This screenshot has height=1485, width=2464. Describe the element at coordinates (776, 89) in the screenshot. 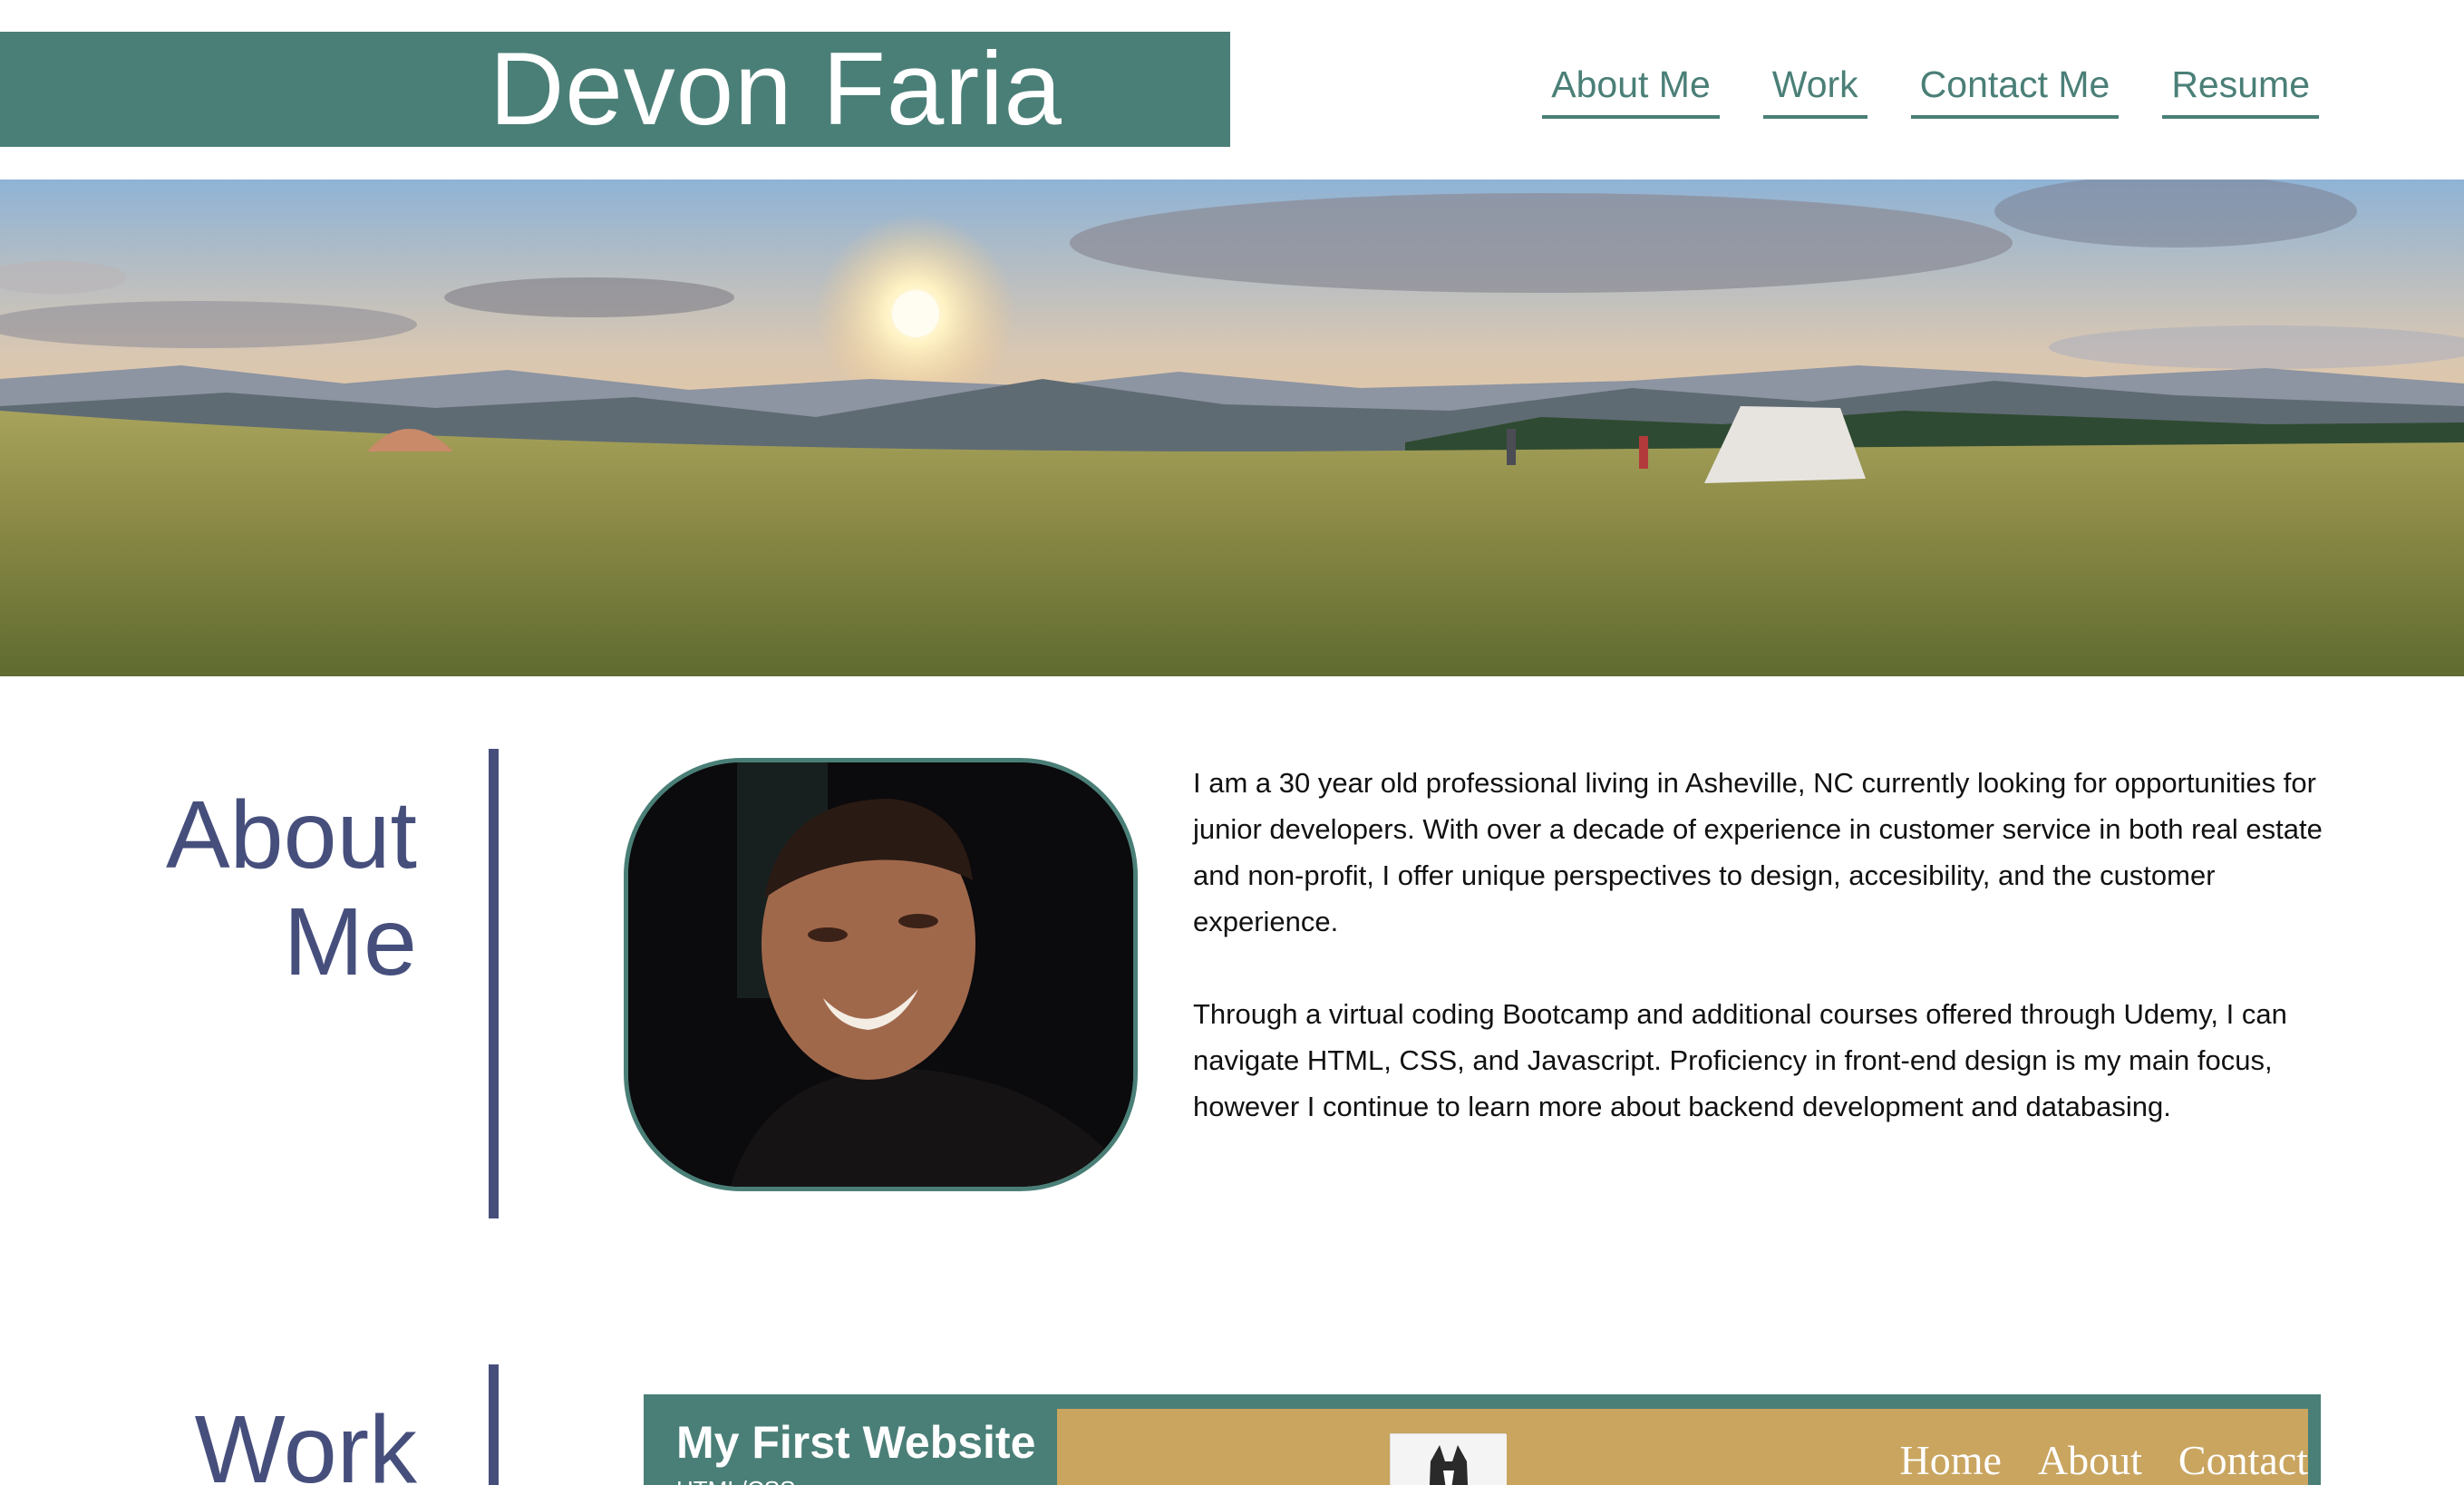

I see `site-title: Devon Faria` at that location.